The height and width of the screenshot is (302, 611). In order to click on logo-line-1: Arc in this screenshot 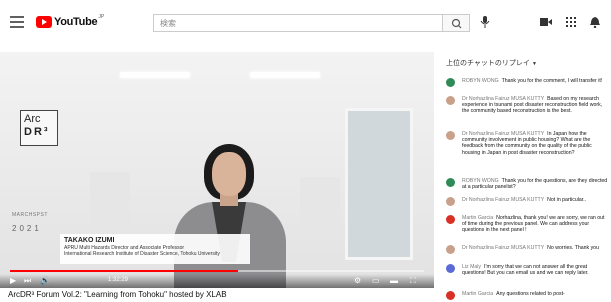, I will do `click(32, 119)`.